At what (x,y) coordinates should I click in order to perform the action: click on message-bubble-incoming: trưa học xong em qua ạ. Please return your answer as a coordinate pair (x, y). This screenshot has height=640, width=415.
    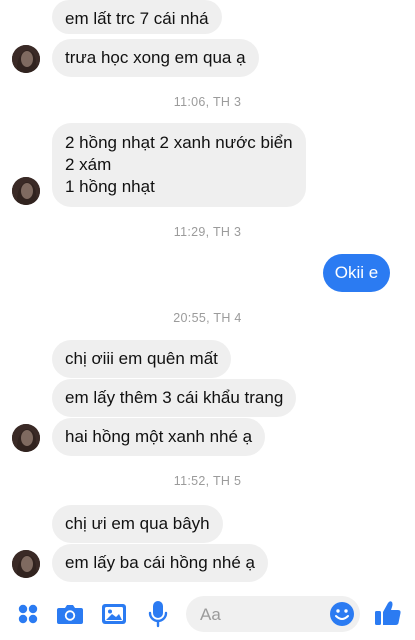
    Looking at the image, I should click on (155, 58).